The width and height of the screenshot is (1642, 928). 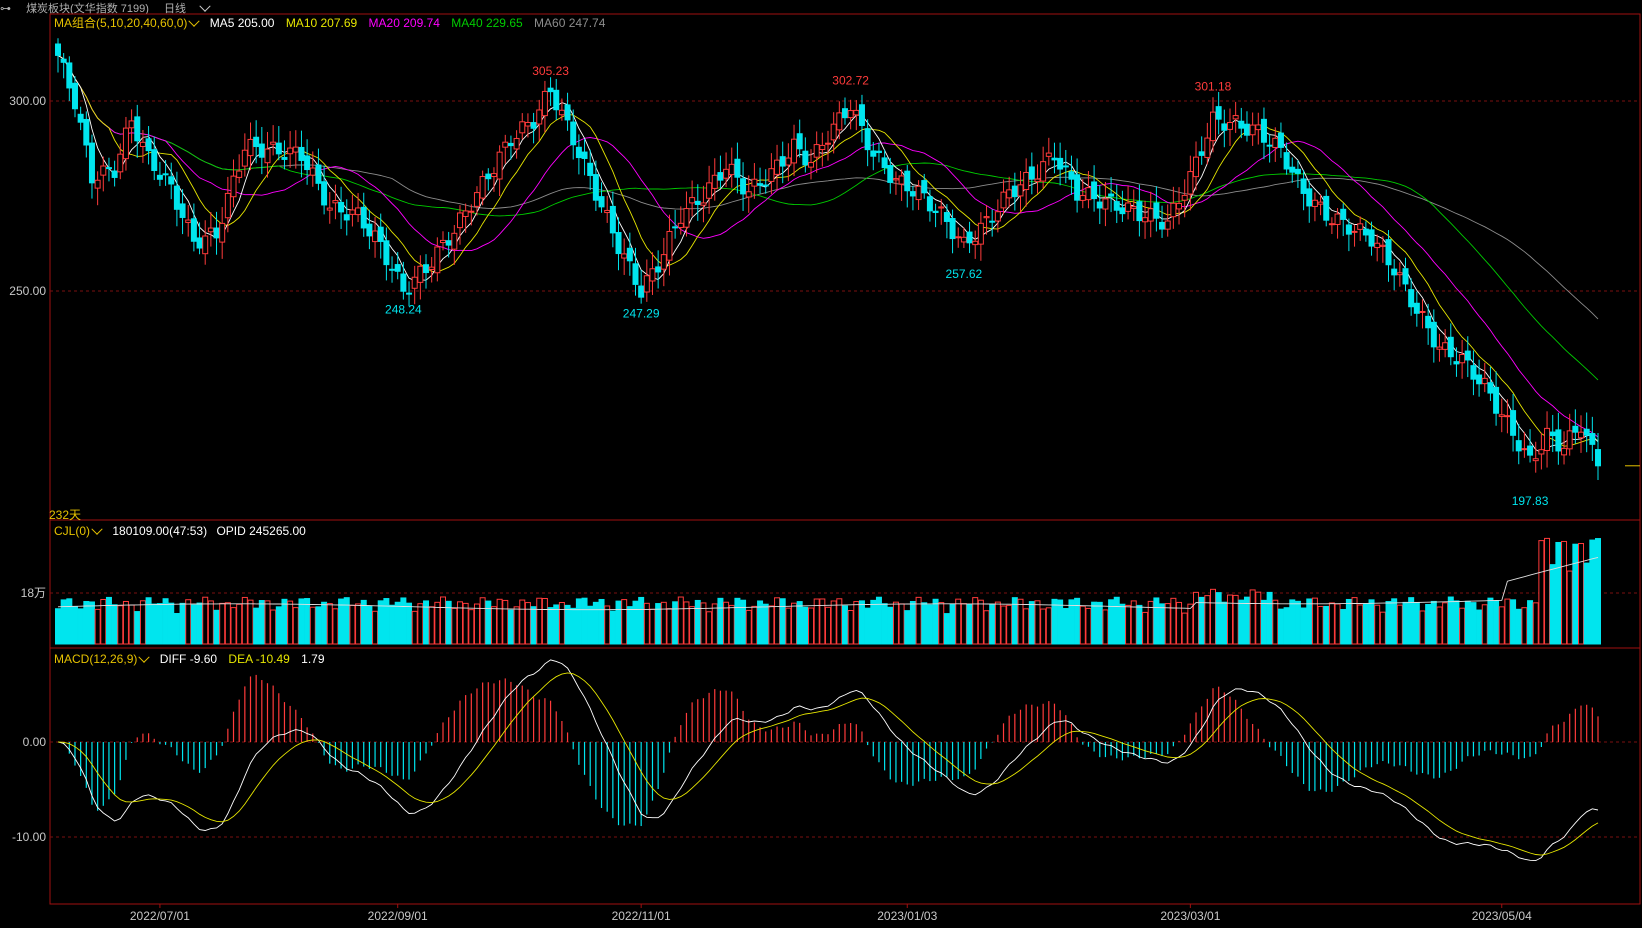 What do you see at coordinates (313, 659) in the screenshot?
I see `macd-value: 1.79` at bounding box center [313, 659].